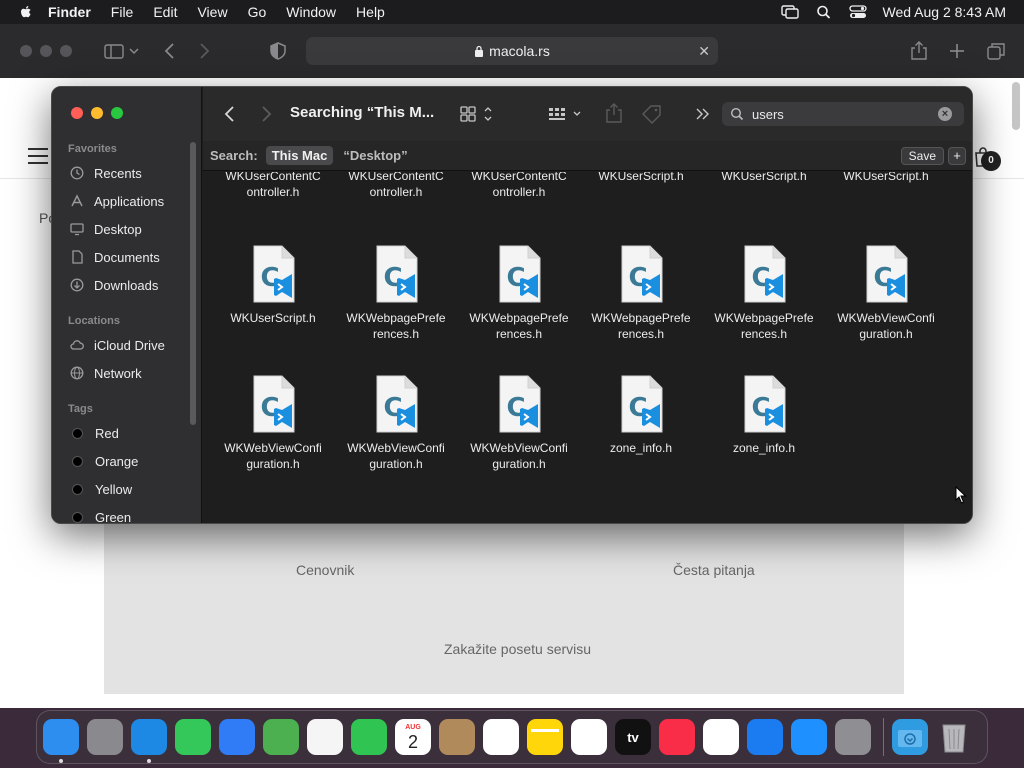 Image resolution: width=1024 pixels, height=768 pixels. Describe the element at coordinates (278, 51) in the screenshot. I see `privacy-shield-icon` at that location.